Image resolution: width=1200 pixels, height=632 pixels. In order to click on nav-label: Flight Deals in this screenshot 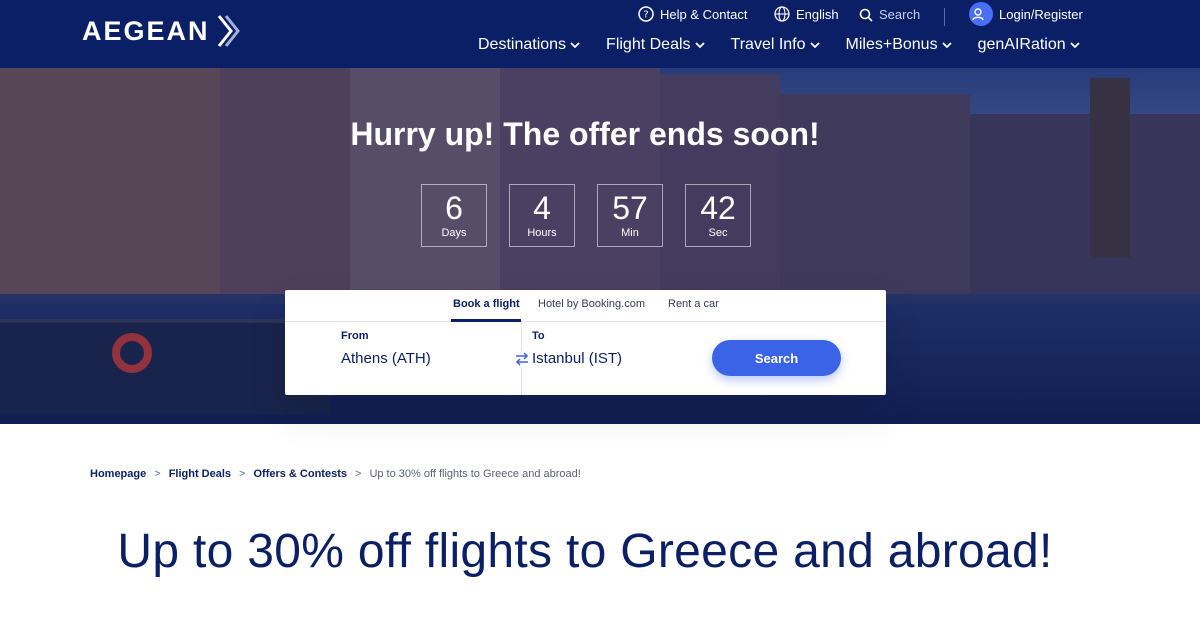, I will do `click(648, 44)`.